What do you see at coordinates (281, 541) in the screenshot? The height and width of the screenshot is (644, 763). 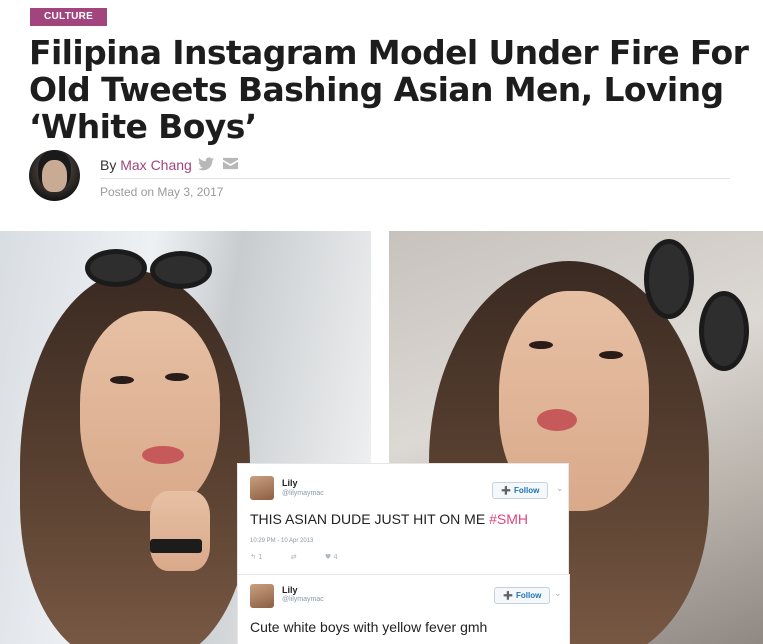 I see `tweet-timestamp: 10:29 PM - 10 Apr 2013` at bounding box center [281, 541].